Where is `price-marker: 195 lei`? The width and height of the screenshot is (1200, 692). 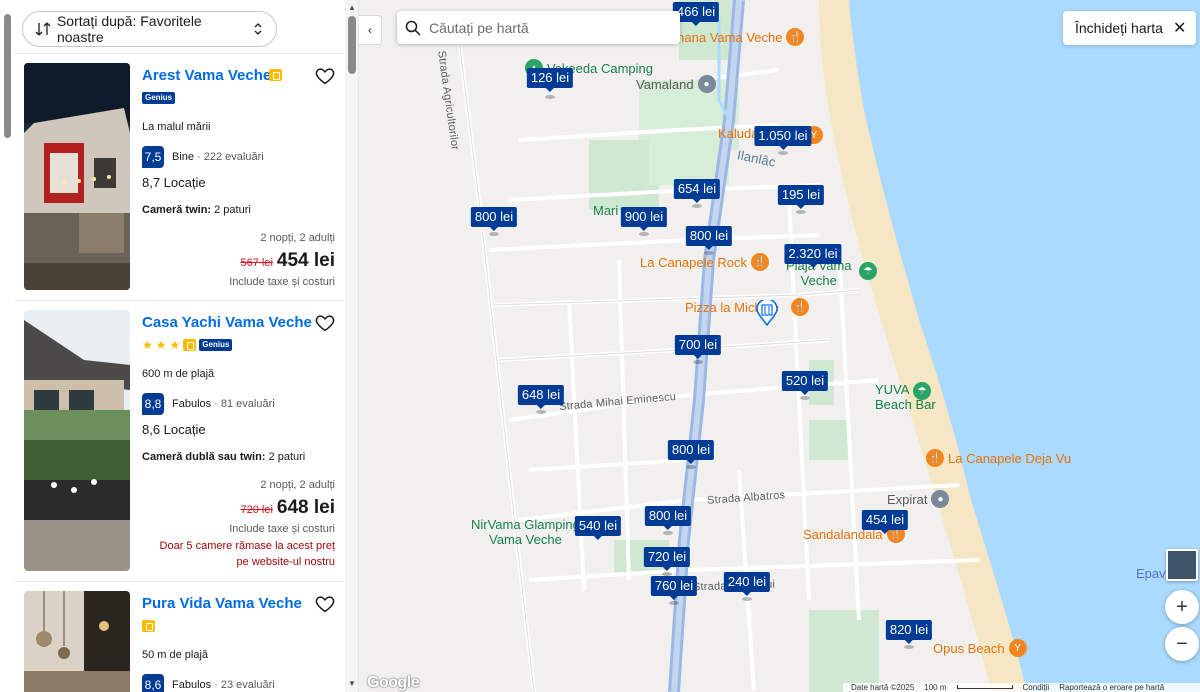
price-marker: 195 lei is located at coordinates (801, 197).